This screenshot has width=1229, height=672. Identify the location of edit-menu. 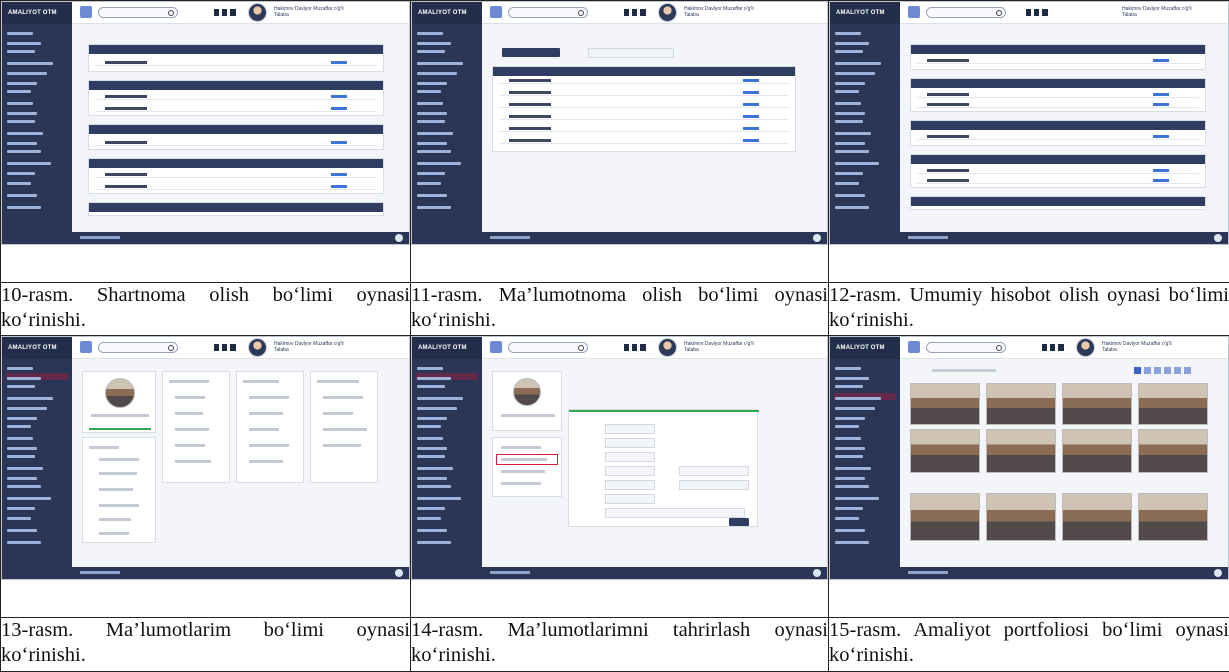
(527, 467).